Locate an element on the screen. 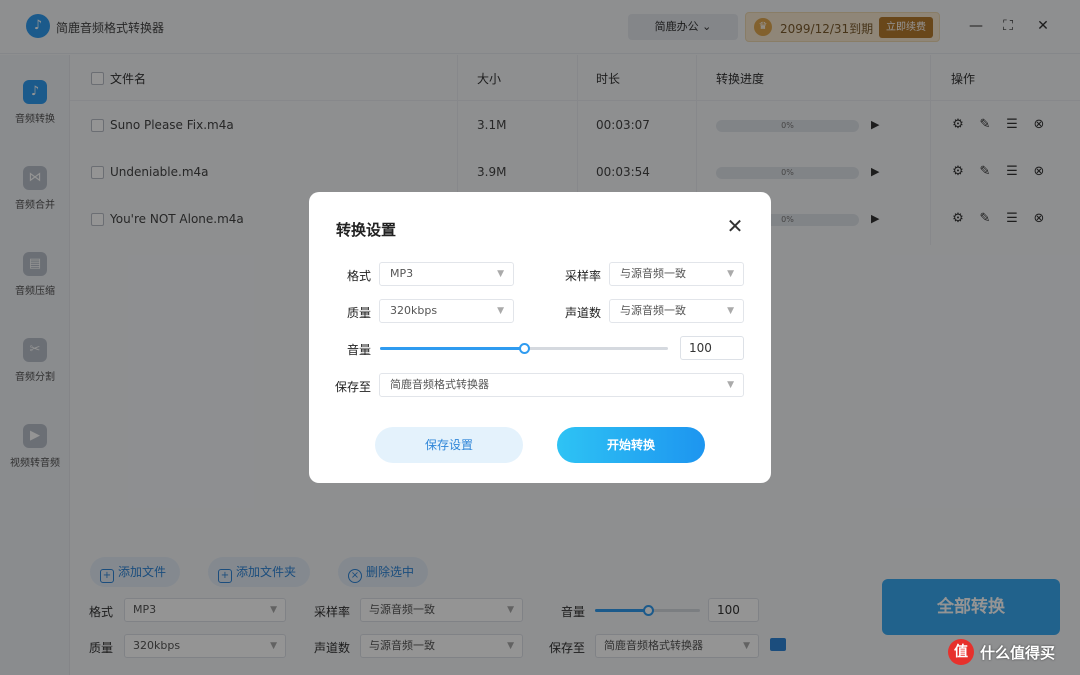 This screenshot has width=1080, height=675. watermark-badge: 值 is located at coordinates (961, 652).